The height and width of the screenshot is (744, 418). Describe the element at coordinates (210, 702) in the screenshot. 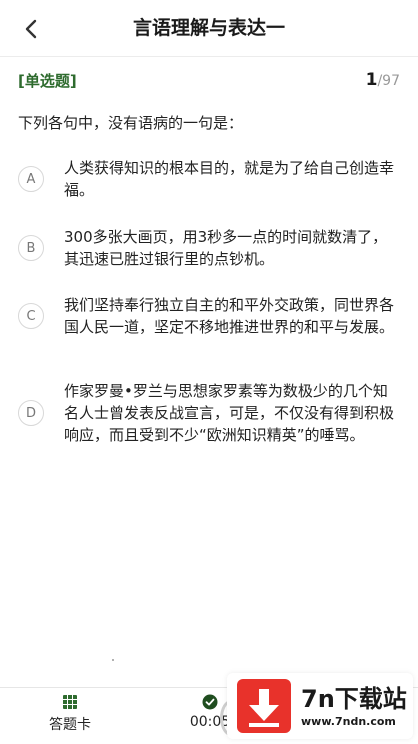

I see `clock-check-icon` at that location.